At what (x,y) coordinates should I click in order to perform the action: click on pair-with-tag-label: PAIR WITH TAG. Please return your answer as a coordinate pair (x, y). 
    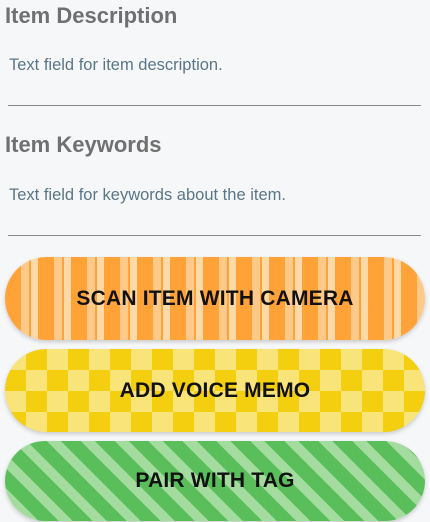
    Looking at the image, I should click on (215, 480).